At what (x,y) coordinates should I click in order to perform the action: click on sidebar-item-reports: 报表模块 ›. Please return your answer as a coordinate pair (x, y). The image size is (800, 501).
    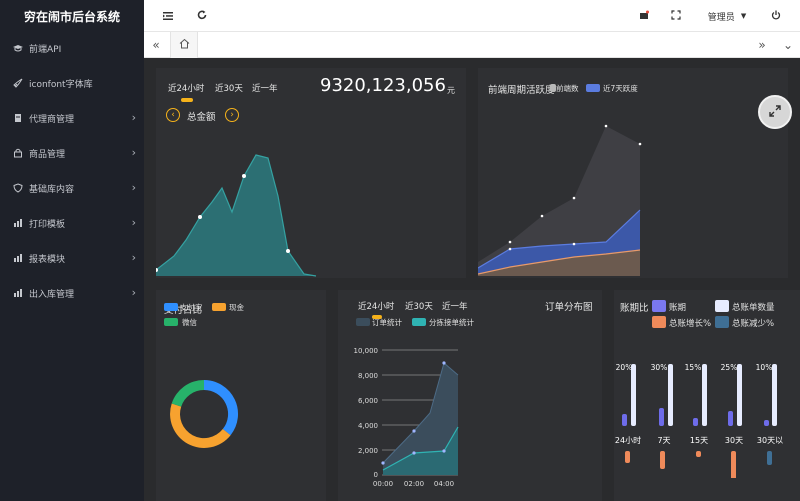
    Looking at the image, I should click on (72, 258).